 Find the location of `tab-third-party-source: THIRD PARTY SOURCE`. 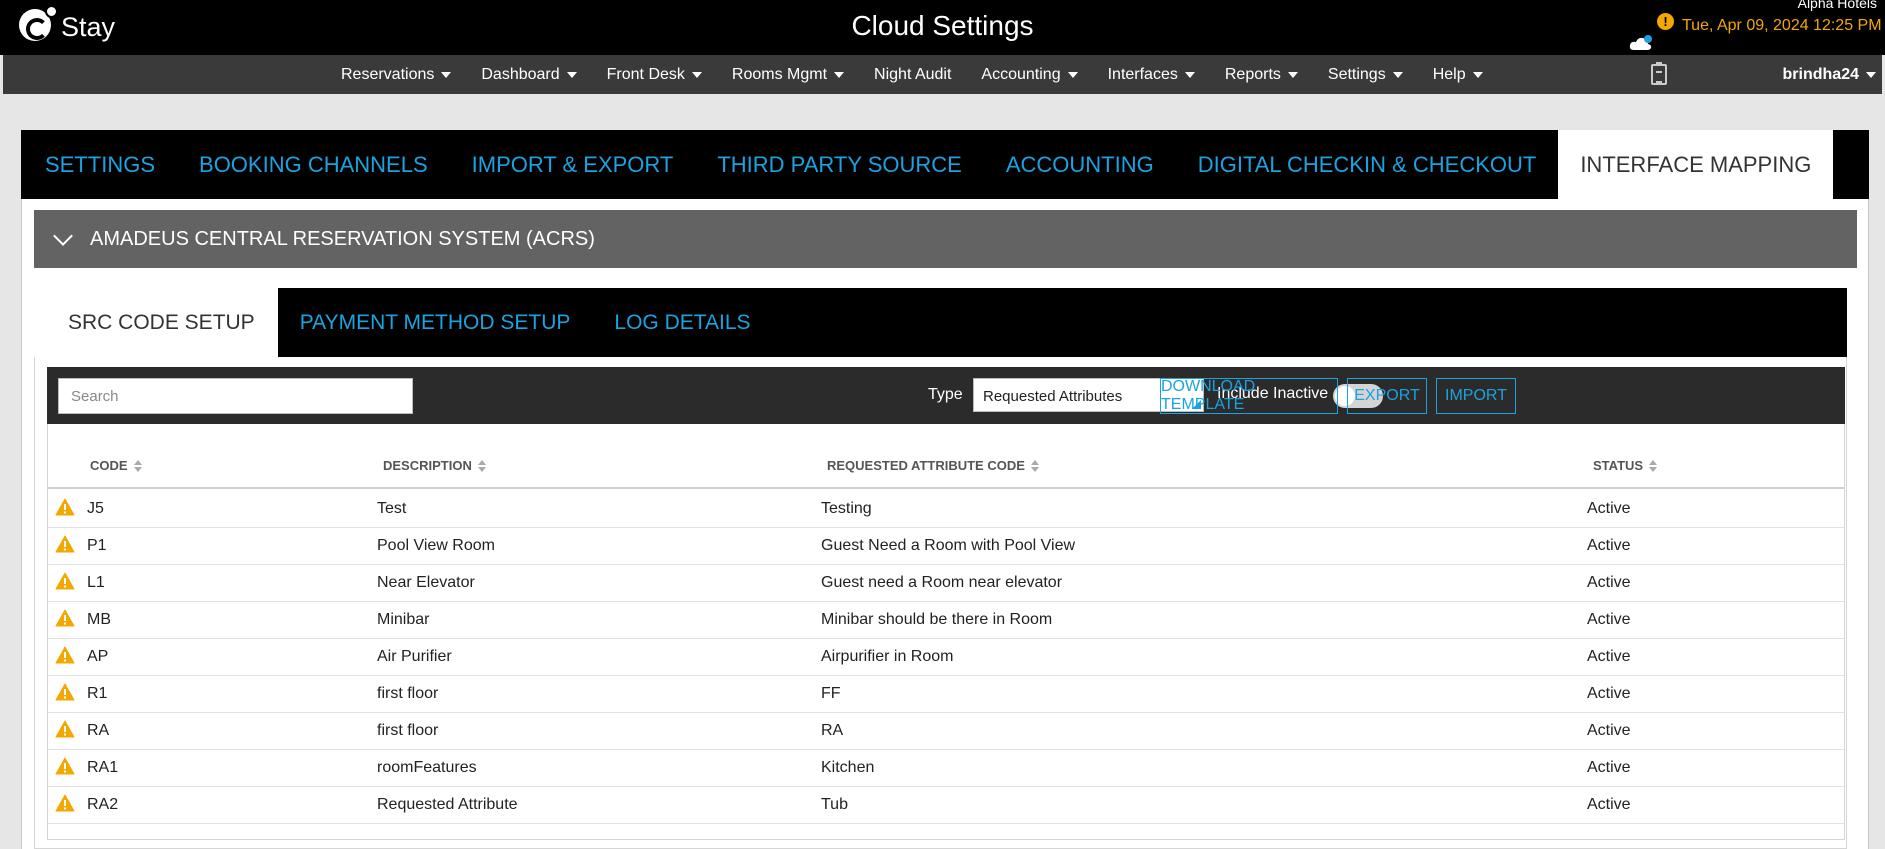

tab-third-party-source: THIRD PARTY SOURCE is located at coordinates (839, 164).